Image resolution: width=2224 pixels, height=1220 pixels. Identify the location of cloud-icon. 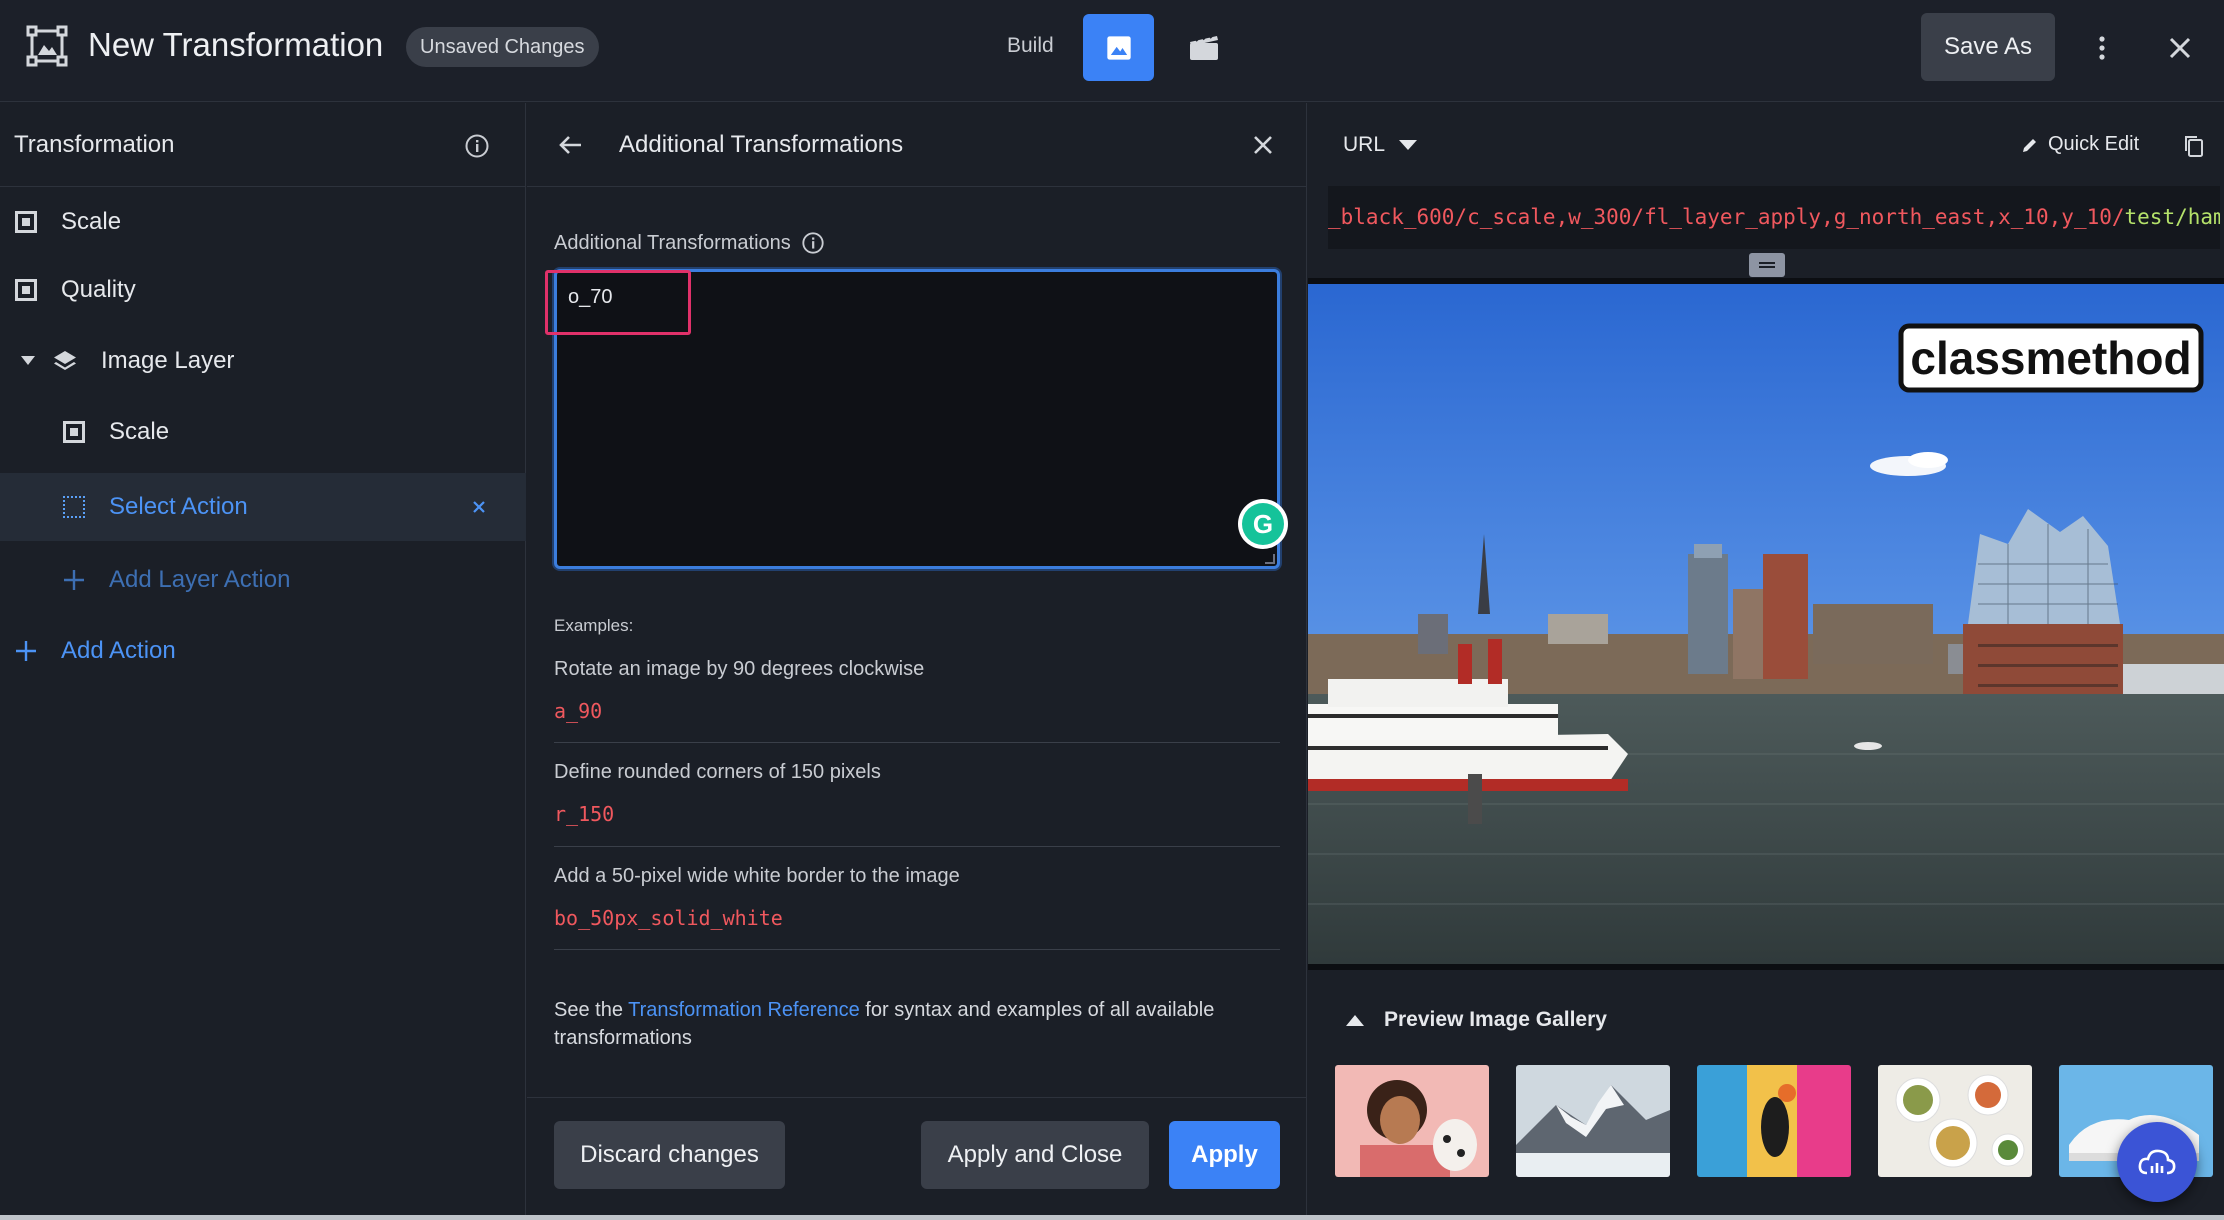
(2157, 1162).